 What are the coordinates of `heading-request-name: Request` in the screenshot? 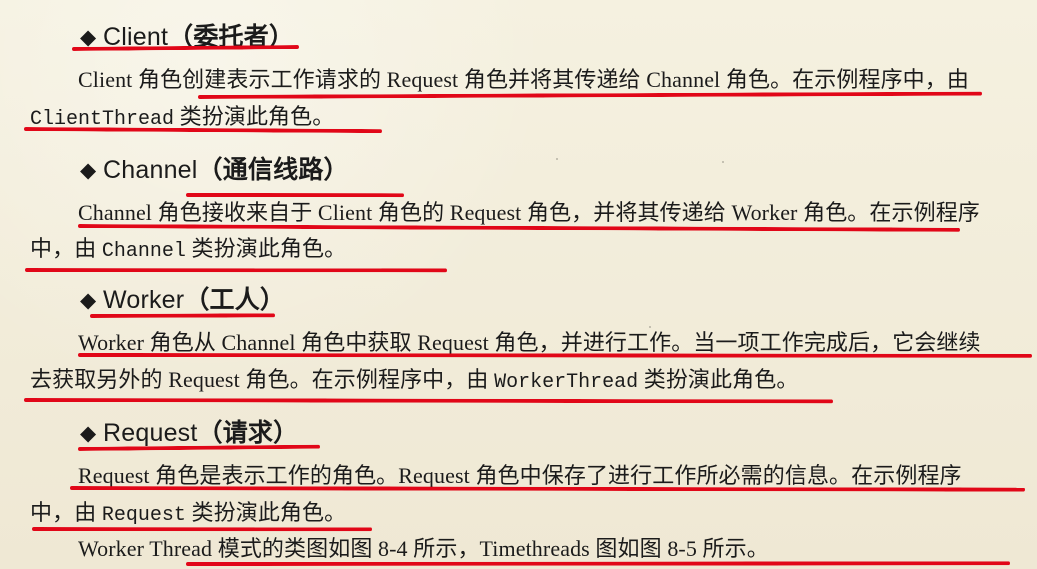 It's located at (150, 433).